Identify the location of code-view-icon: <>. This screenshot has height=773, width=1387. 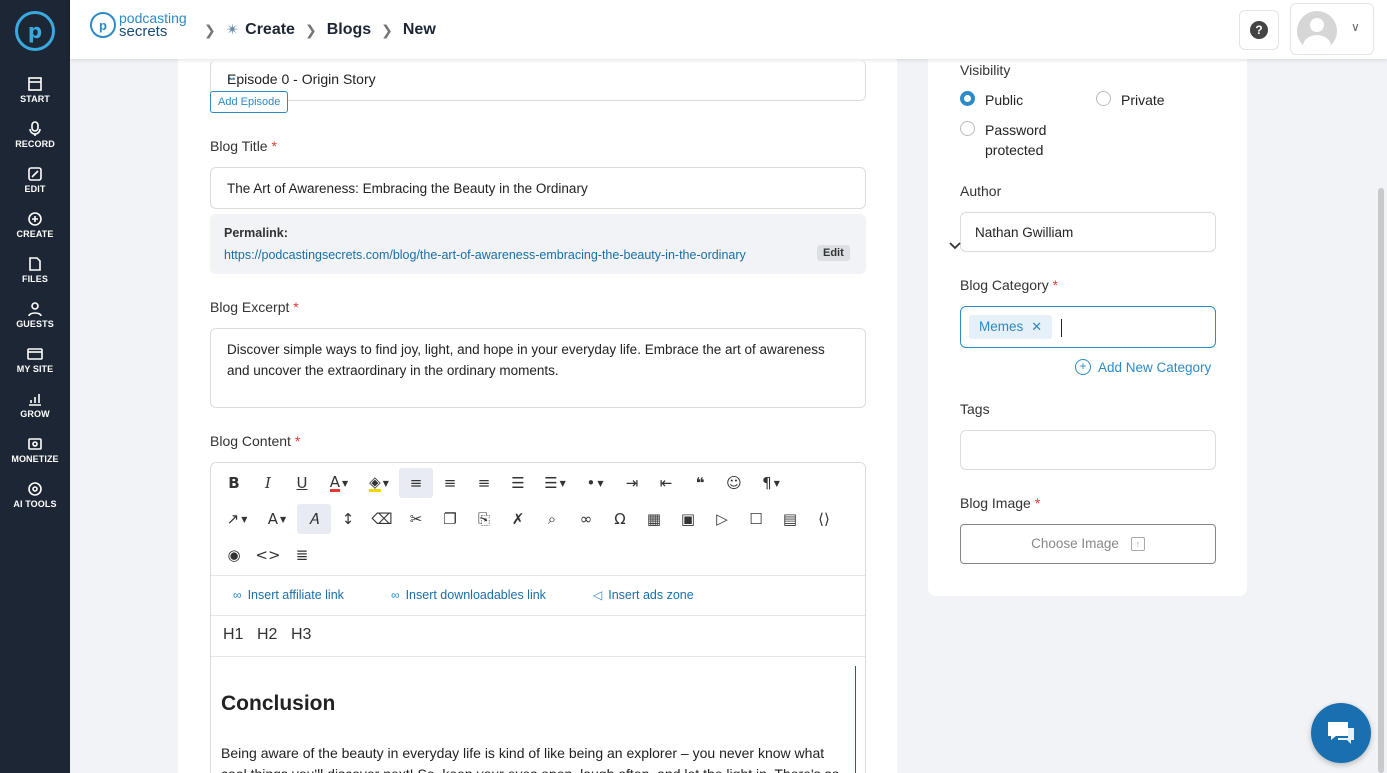
(268, 555).